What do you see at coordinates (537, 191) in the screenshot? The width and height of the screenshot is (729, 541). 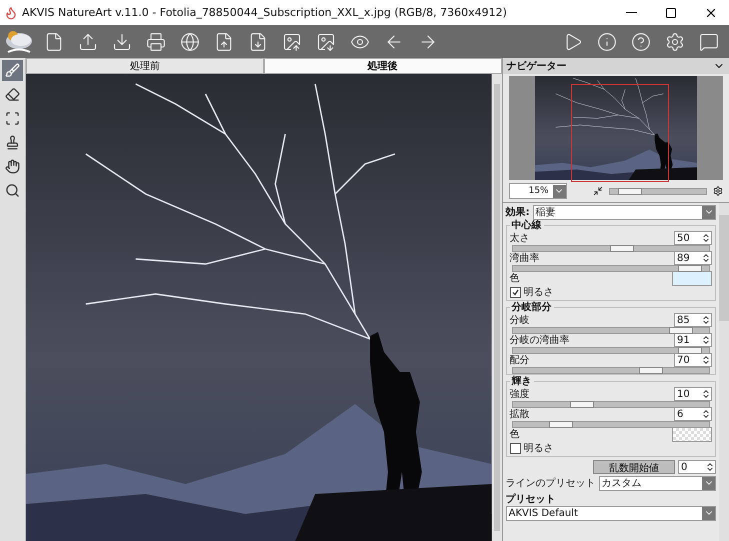 I see `zoom-field: 15%` at bounding box center [537, 191].